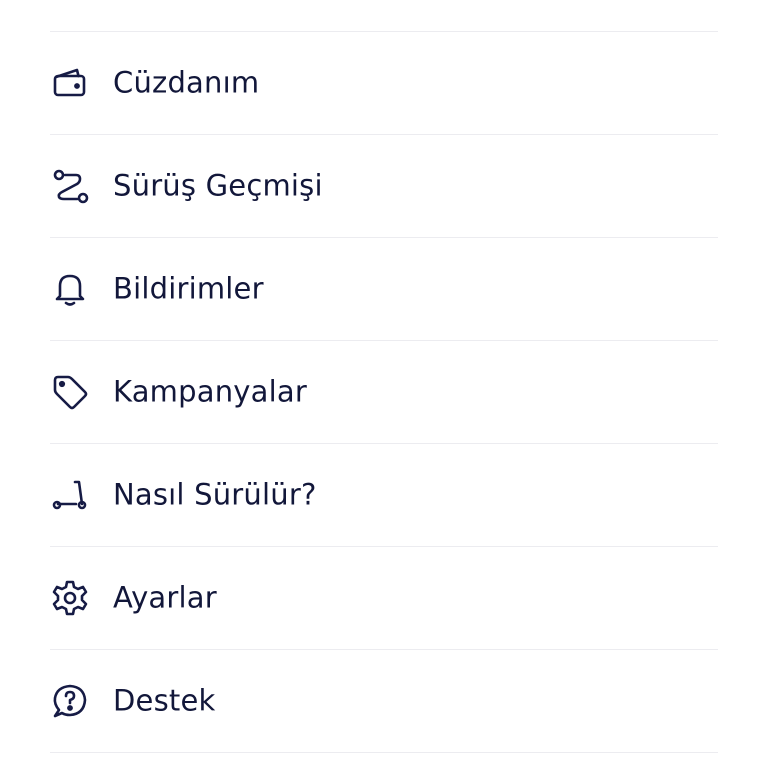  What do you see at coordinates (215, 494) in the screenshot?
I see `menu-item-label: Nasıl Sürülür?` at bounding box center [215, 494].